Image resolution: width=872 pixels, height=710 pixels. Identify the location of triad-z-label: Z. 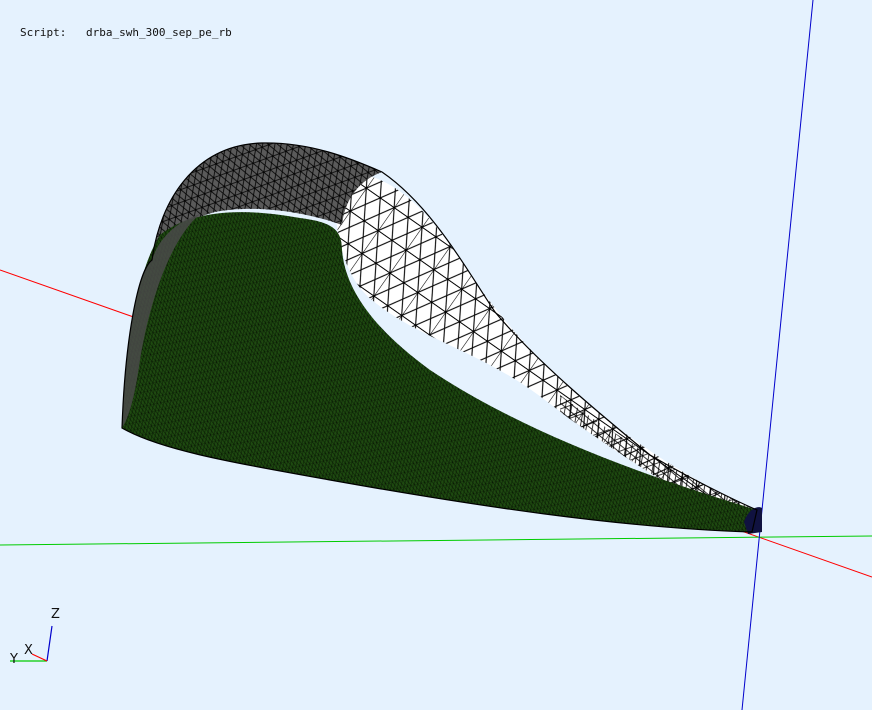
(55, 614).